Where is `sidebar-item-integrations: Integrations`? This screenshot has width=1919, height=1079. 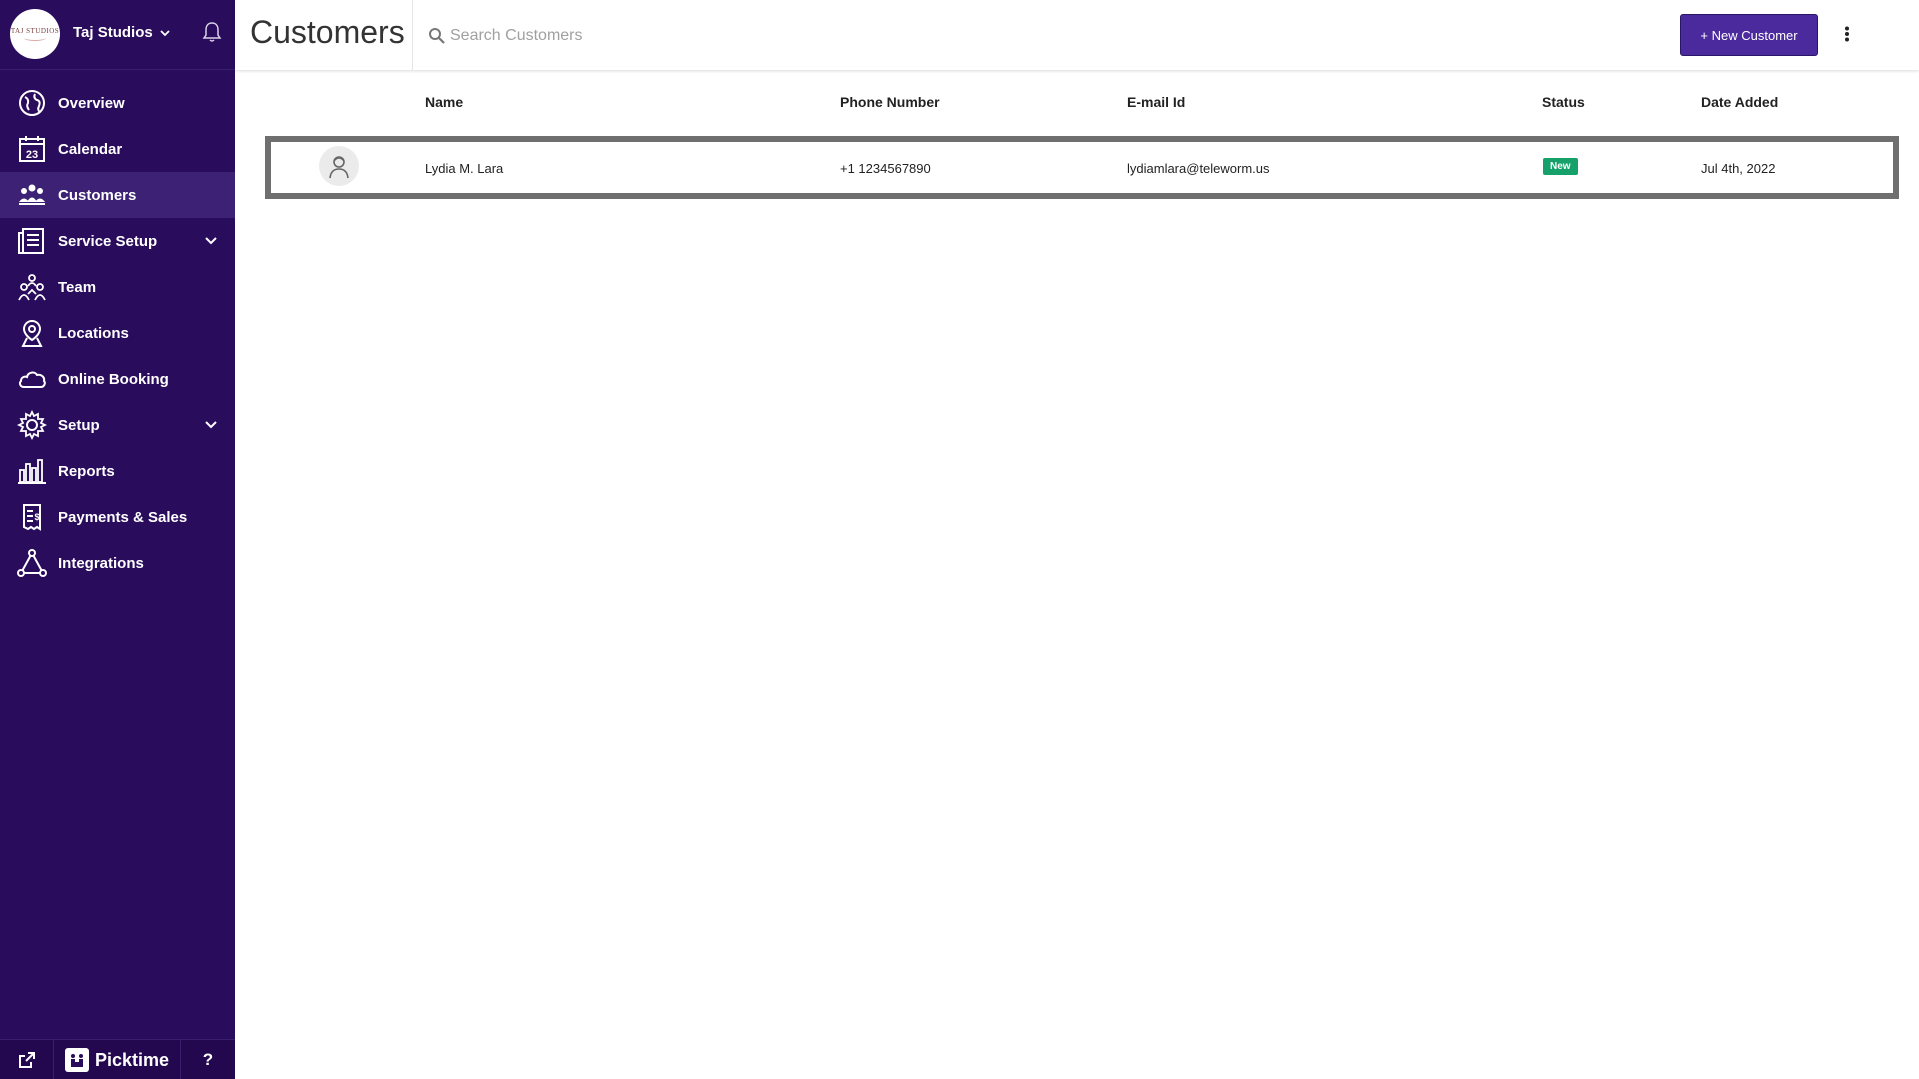
sidebar-item-integrations: Integrations is located at coordinates (117, 563).